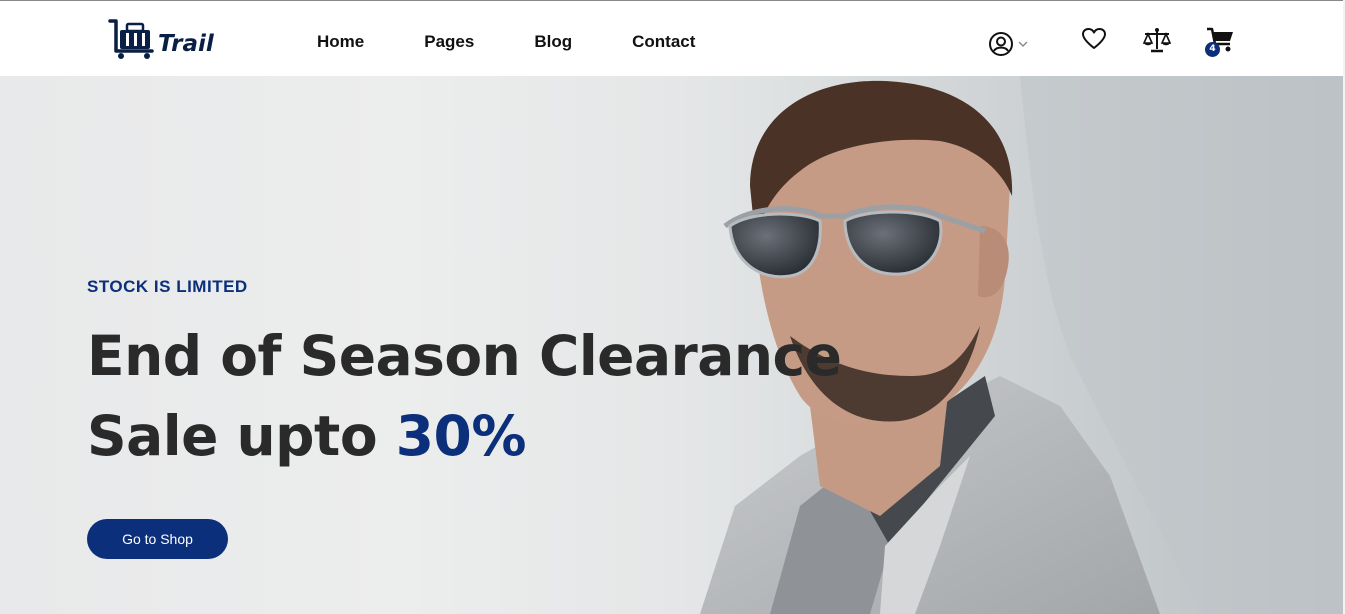  Describe the element at coordinates (167, 286) in the screenshot. I see `hero-eyebrow: STOCK IS LIMITED` at that location.